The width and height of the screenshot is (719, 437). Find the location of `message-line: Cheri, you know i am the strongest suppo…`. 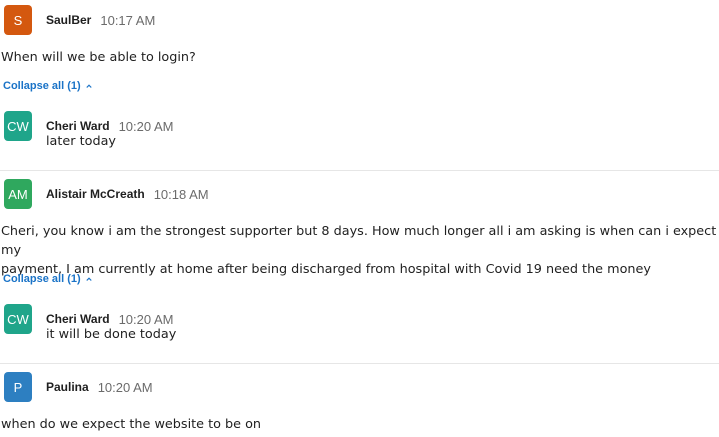

message-line: Cheri, you know i am the strongest suppo… is located at coordinates (359, 241).